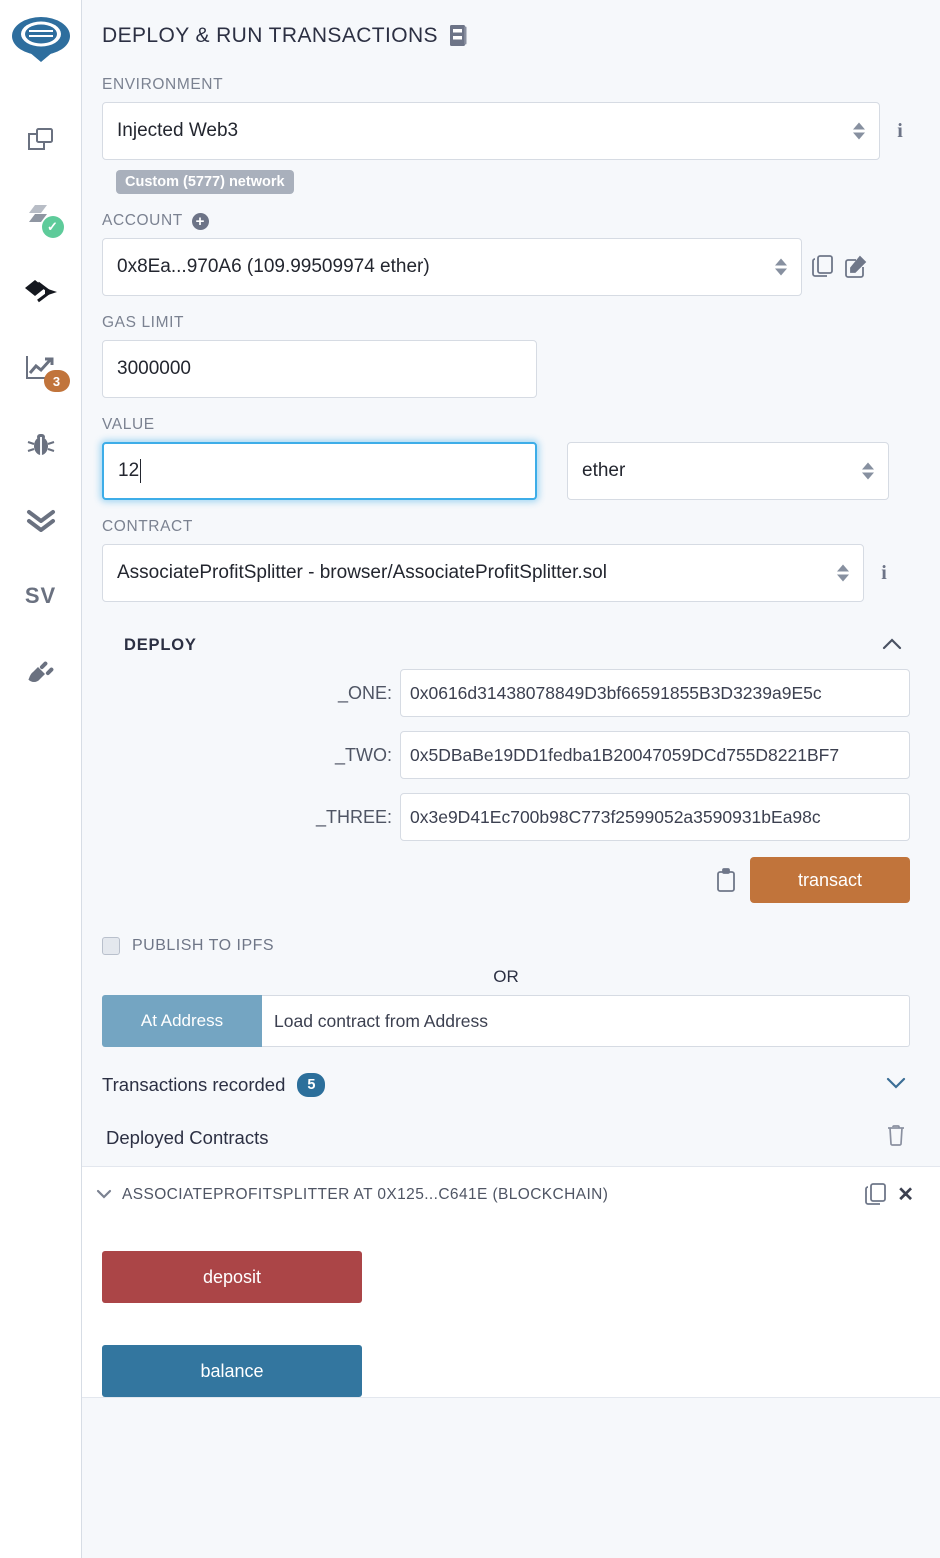 The image size is (940, 1558). I want to click on gas-limit-value: 3000000, so click(154, 368).